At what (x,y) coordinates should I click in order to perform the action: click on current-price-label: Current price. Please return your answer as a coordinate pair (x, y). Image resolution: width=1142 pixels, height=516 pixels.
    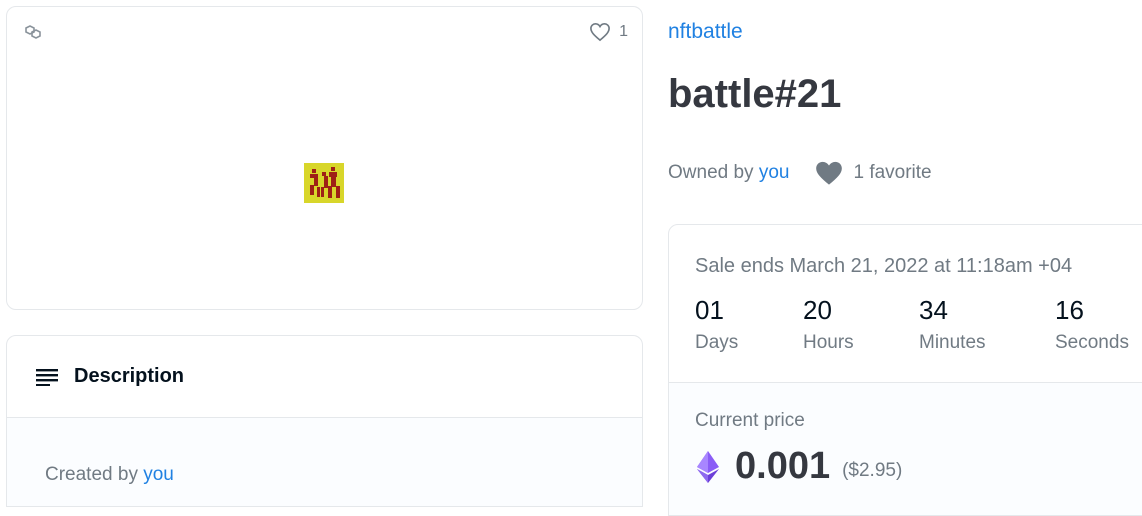
    Looking at the image, I should click on (750, 420).